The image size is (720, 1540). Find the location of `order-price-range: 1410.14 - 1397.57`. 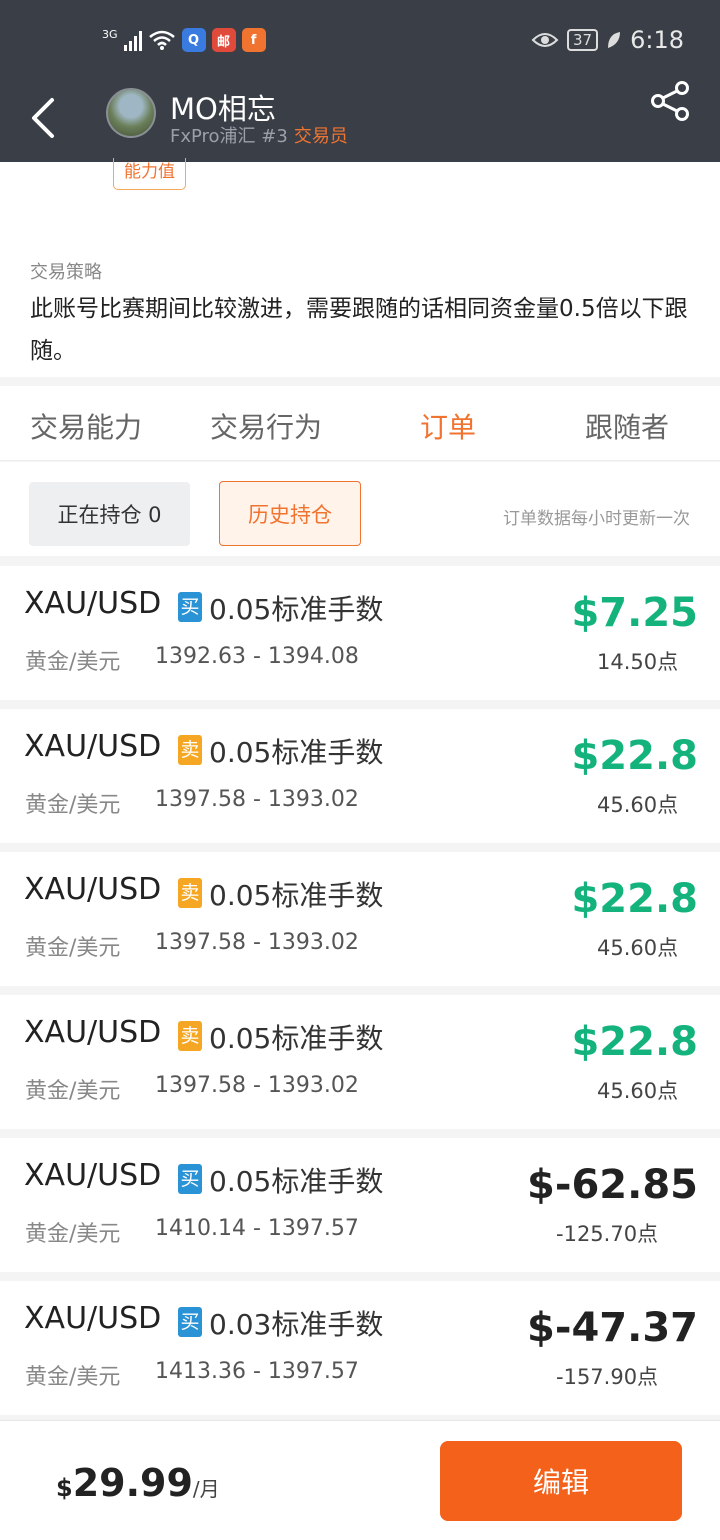

order-price-range: 1410.14 - 1397.57 is located at coordinates (257, 1228).